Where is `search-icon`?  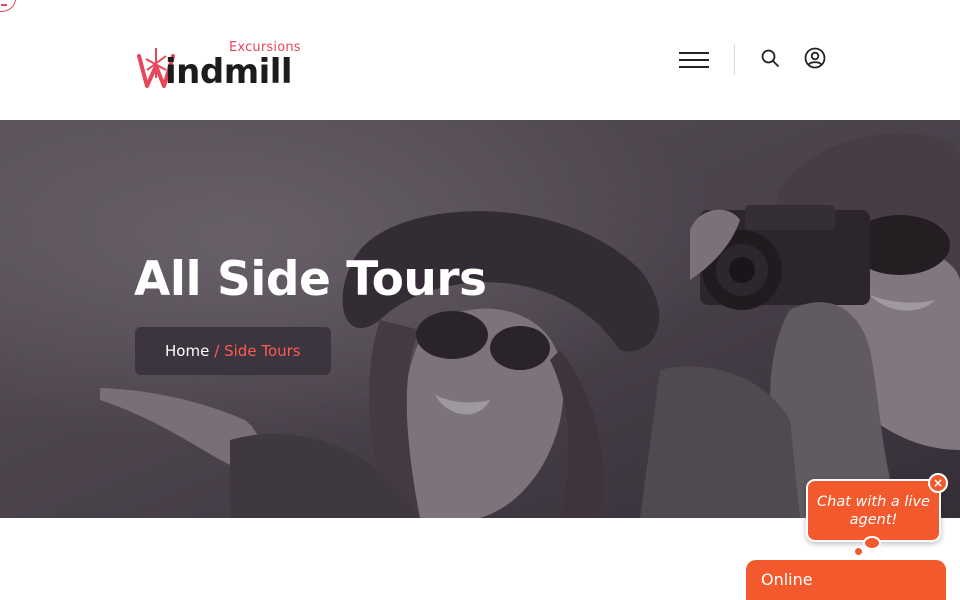
search-icon is located at coordinates (770, 58).